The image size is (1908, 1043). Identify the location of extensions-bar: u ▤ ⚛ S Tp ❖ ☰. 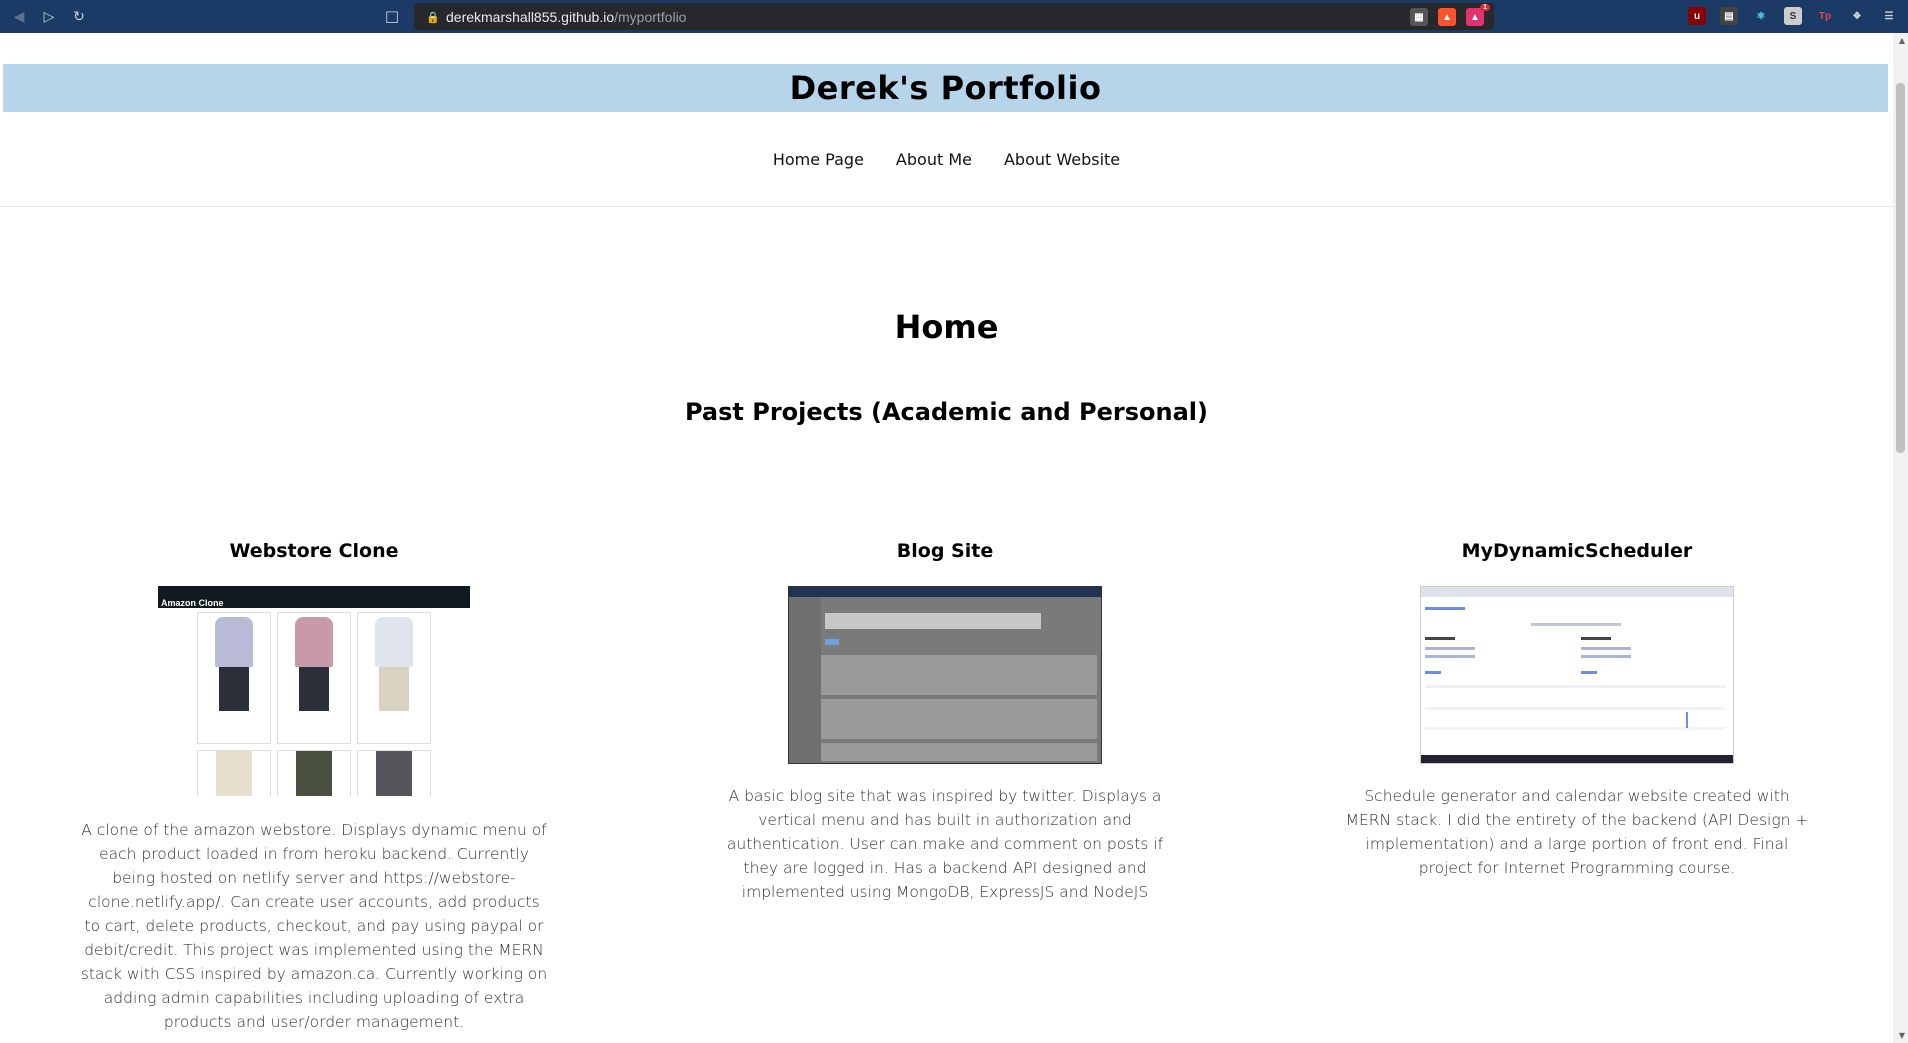
(1793, 16).